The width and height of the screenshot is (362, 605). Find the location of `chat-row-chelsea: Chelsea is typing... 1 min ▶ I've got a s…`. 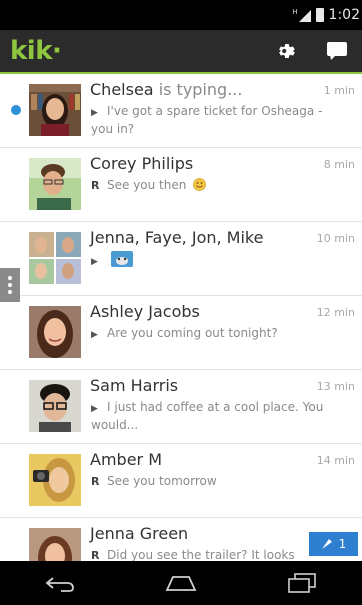

chat-row-chelsea: Chelsea is typing... 1 min ▶ I've got a s… is located at coordinates (181, 111).